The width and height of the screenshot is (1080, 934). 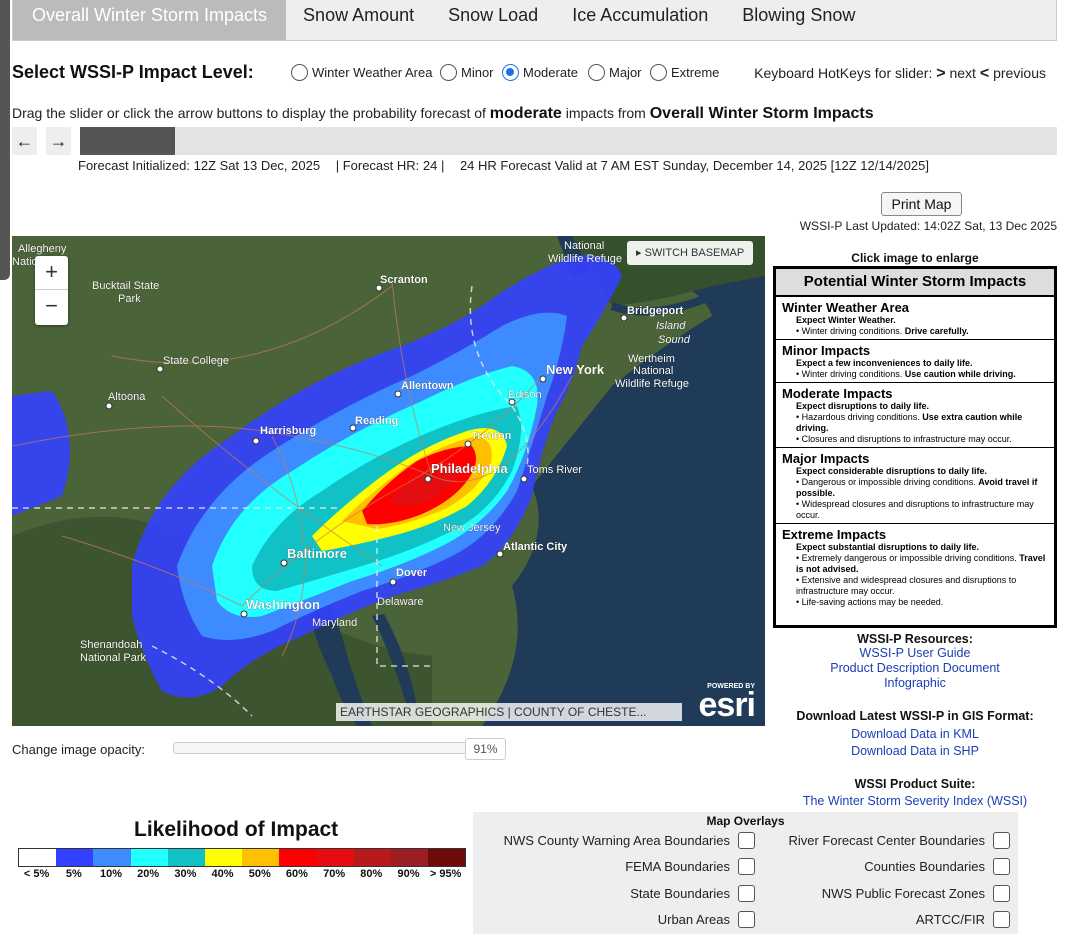 What do you see at coordinates (113, 658) in the screenshot?
I see `map-label: National Park` at bounding box center [113, 658].